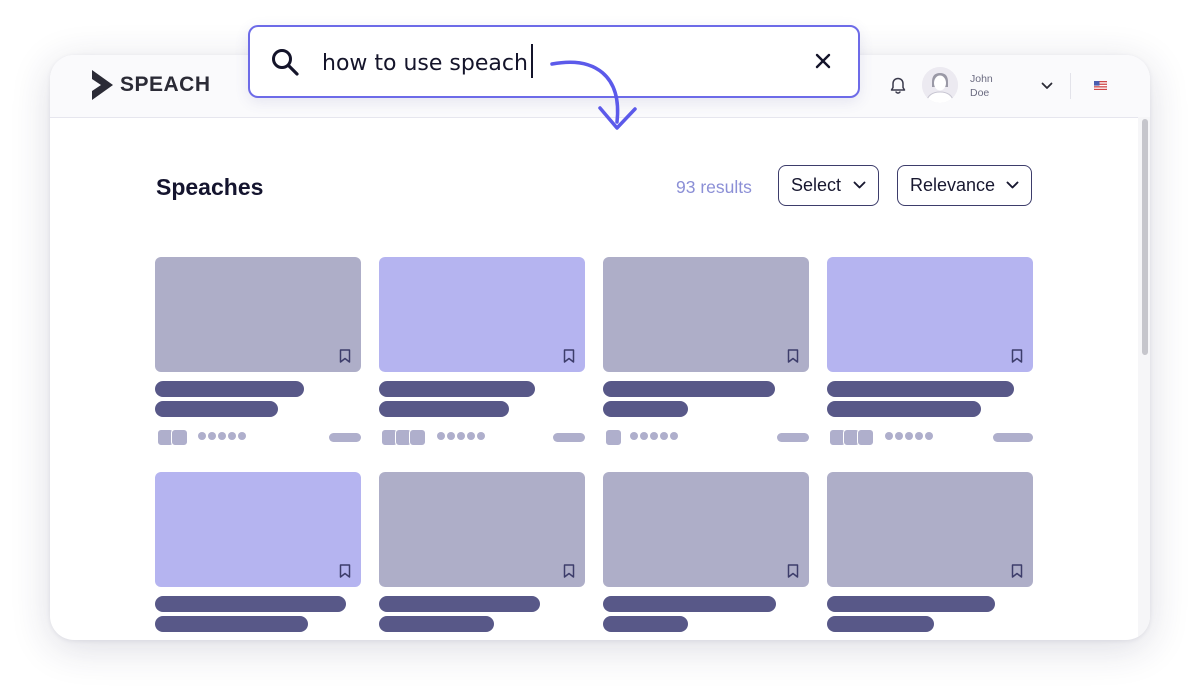 The image size is (1200, 695). Describe the element at coordinates (714, 187) in the screenshot. I see `results-count: 93 results` at that location.